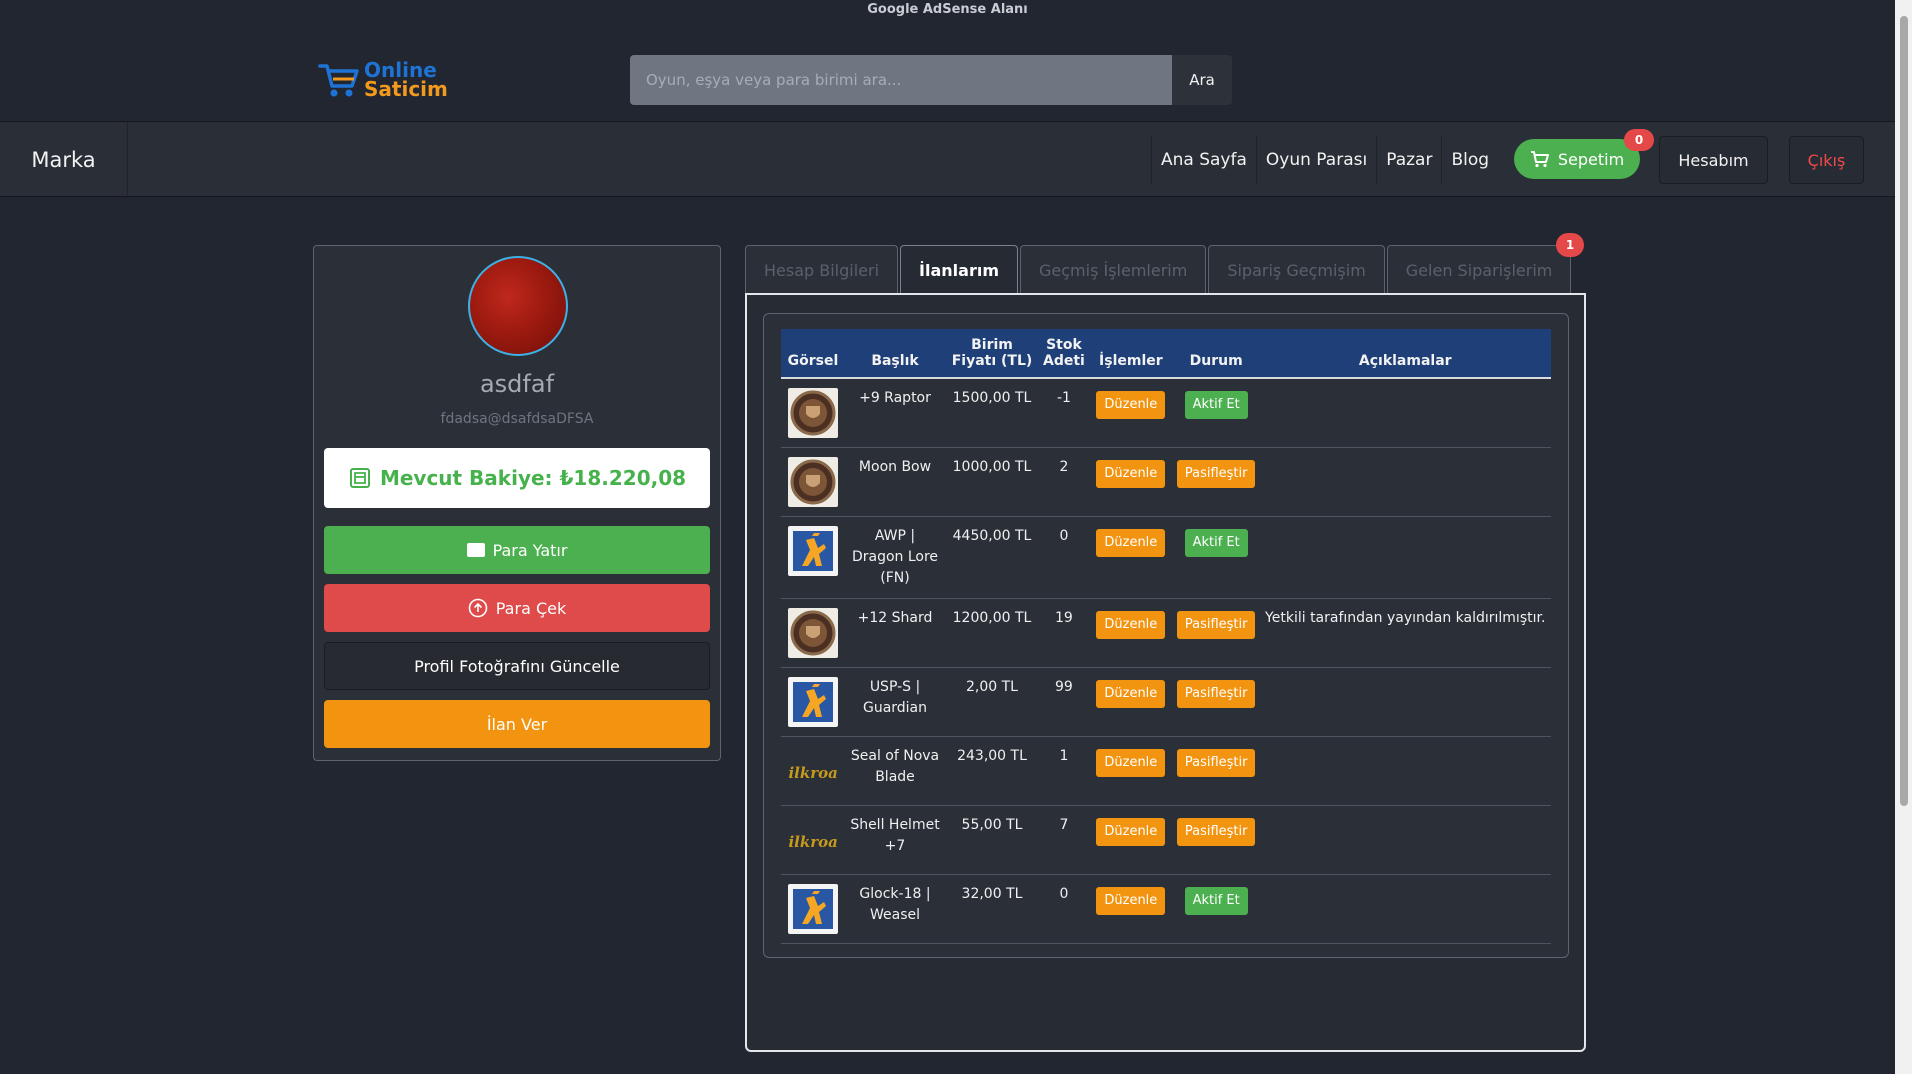 The width and height of the screenshot is (1912, 1074). What do you see at coordinates (517, 724) in the screenshot?
I see `new-listing-button: İlan Ver` at bounding box center [517, 724].